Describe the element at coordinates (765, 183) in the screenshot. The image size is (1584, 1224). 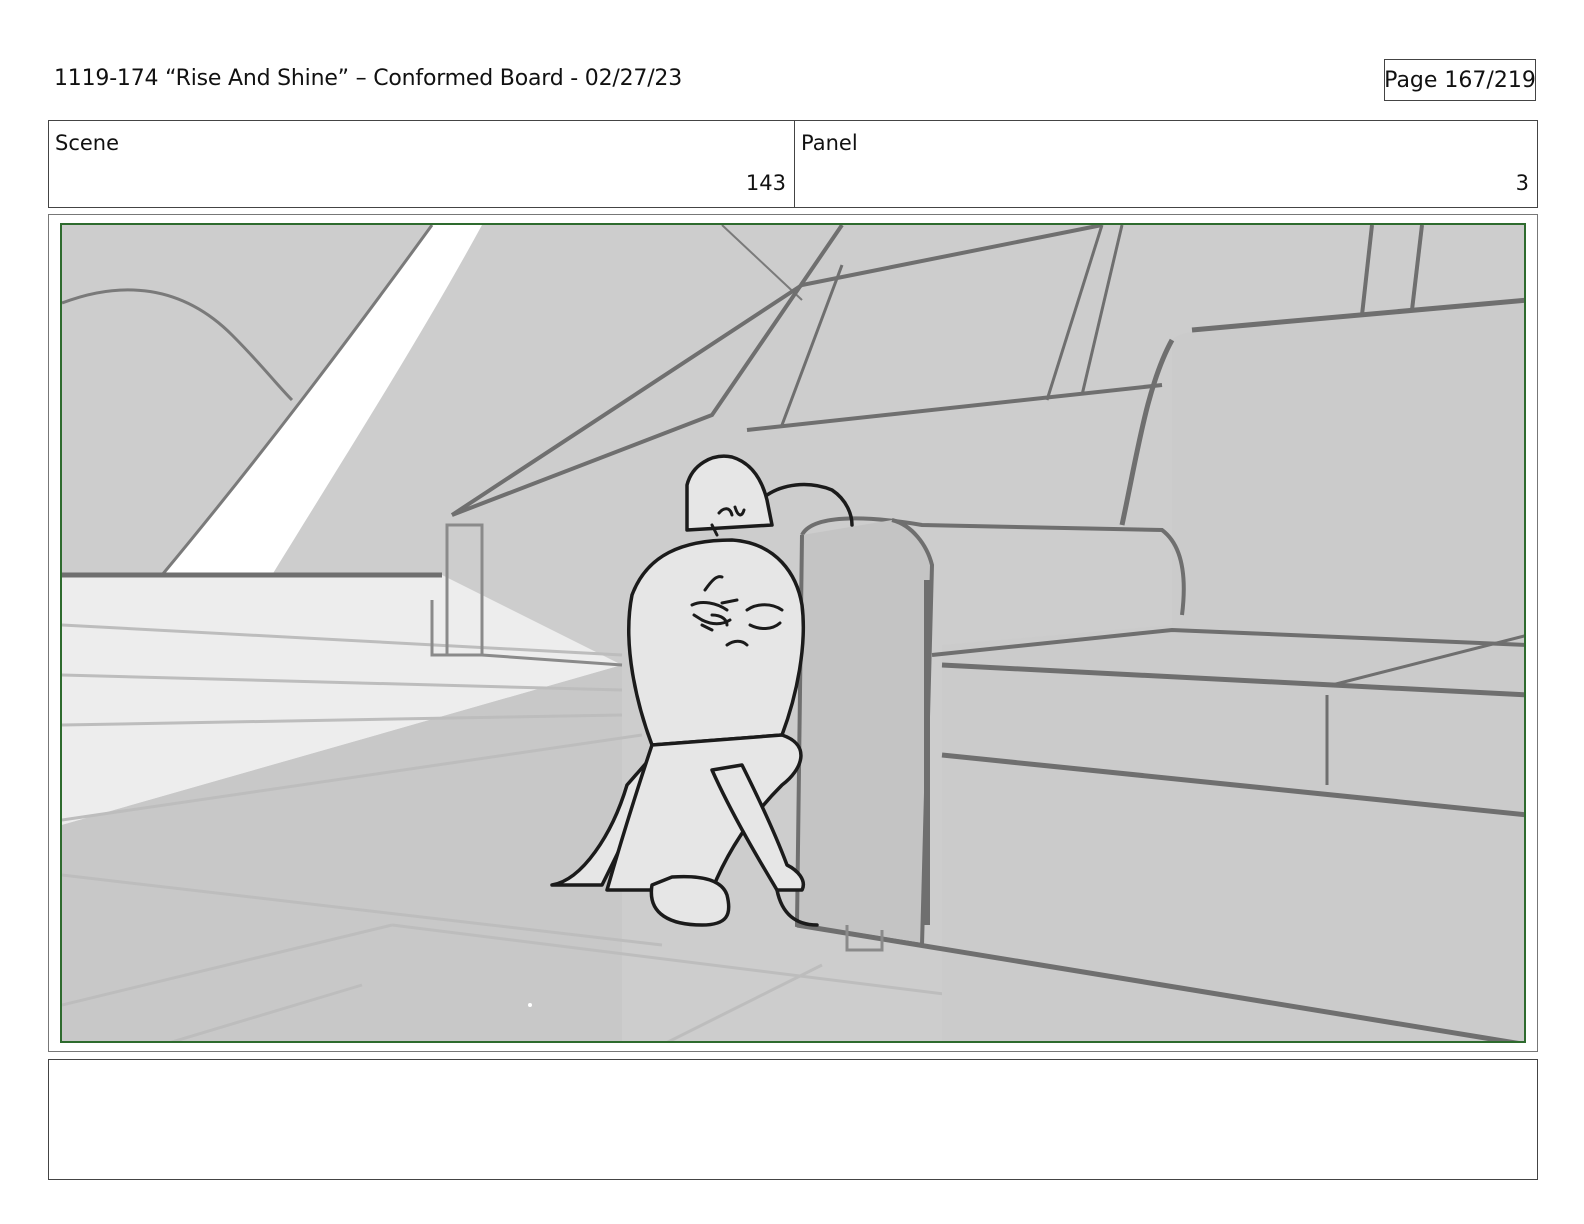
I see `scene-number: 143` at that location.